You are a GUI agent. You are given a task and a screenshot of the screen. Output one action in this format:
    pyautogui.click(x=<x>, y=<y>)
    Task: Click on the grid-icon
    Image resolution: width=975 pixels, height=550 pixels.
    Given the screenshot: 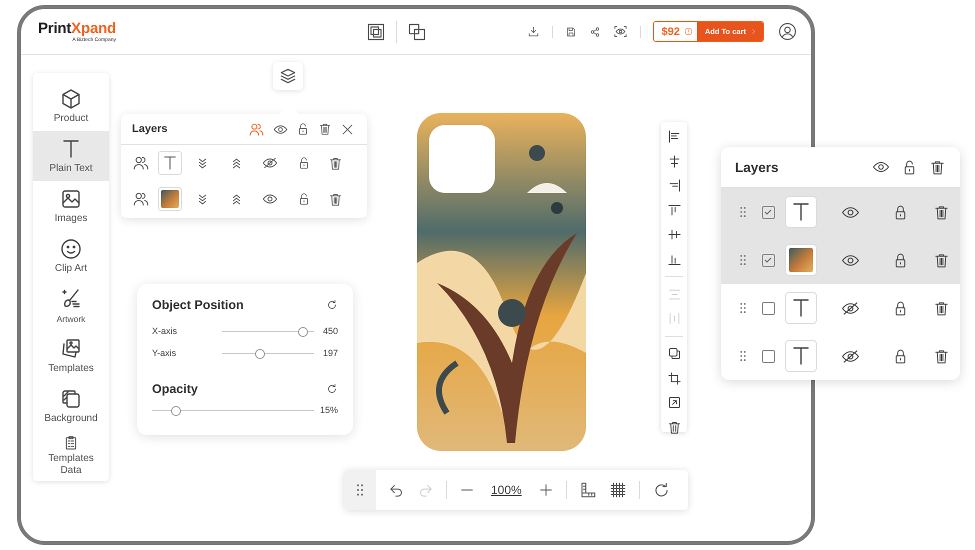 What is the action you would take?
    pyautogui.click(x=617, y=490)
    